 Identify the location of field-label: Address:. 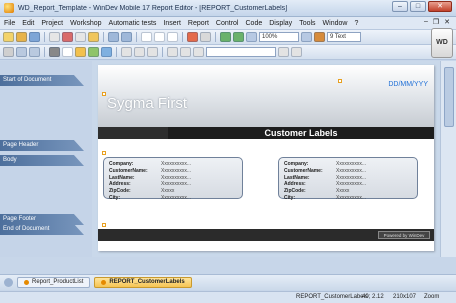
(120, 184).